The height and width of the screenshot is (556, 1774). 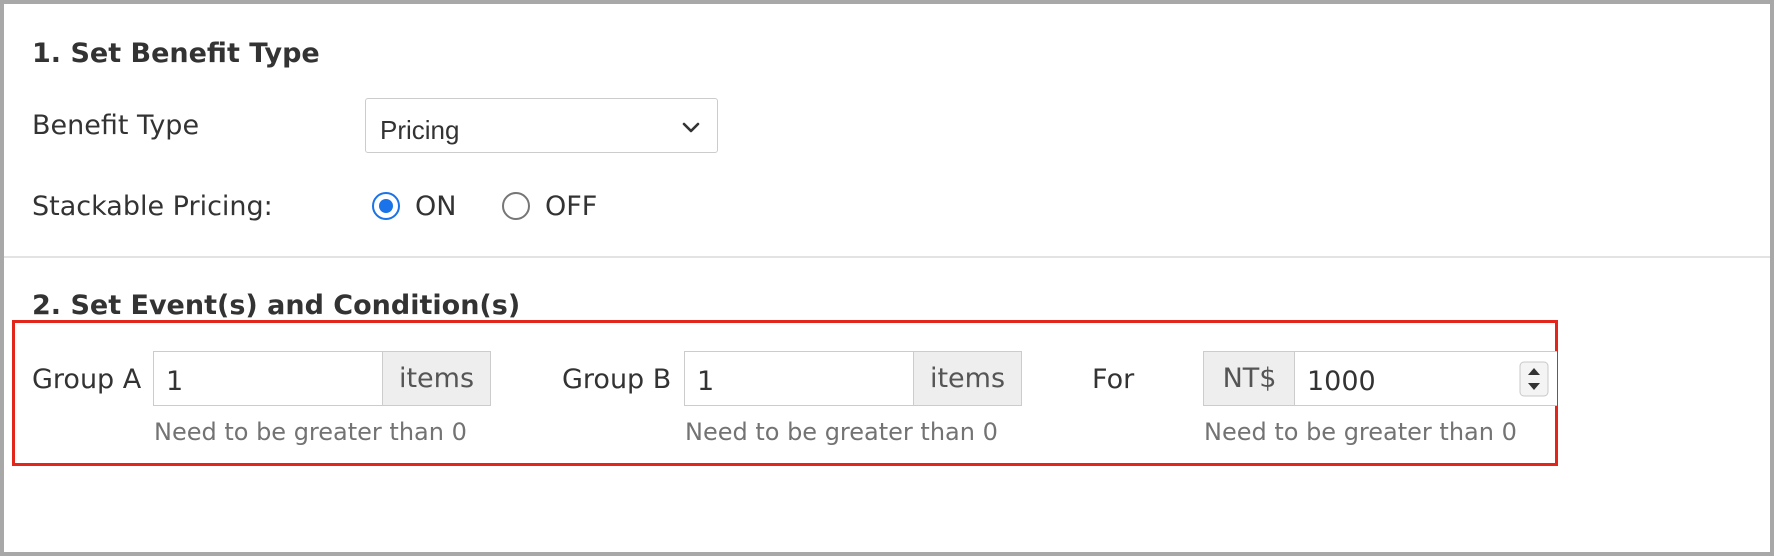 I want to click on stackable-on-label: ON, so click(x=435, y=206).